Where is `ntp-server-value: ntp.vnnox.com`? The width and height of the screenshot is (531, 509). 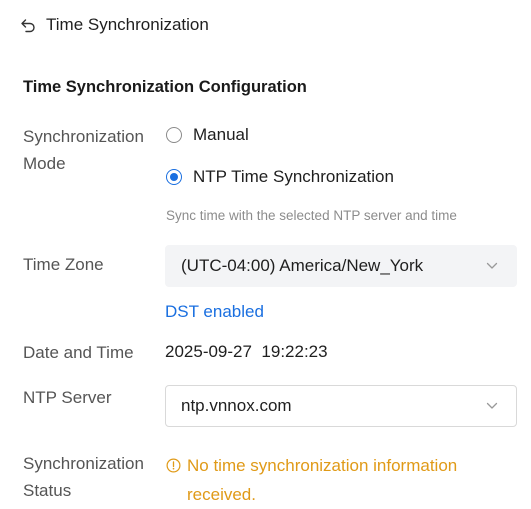
ntp-server-value: ntp.vnnox.com is located at coordinates (236, 405).